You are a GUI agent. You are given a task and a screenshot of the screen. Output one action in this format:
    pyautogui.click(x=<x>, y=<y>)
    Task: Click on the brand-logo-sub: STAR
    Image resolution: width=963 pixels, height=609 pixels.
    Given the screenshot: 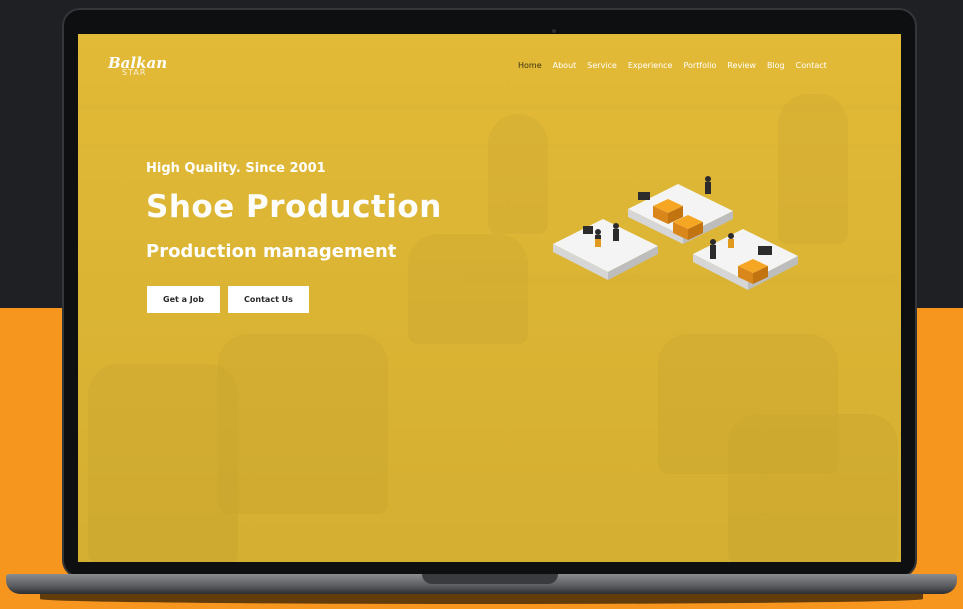 What is the action you would take?
    pyautogui.click(x=134, y=72)
    